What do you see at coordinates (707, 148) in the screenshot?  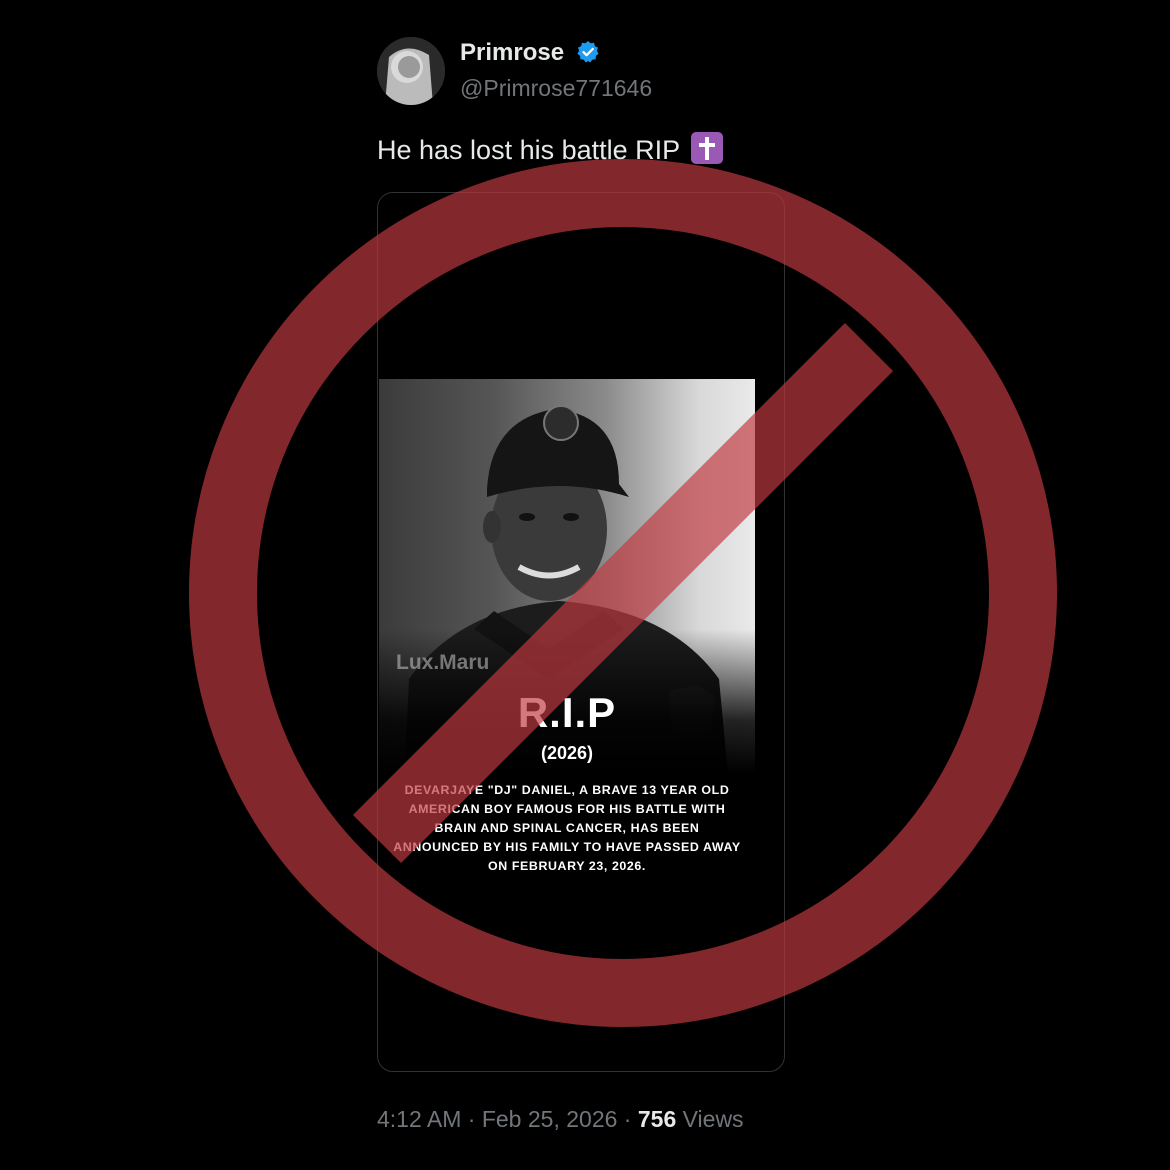 I see `latin-cross-emoji-icon` at bounding box center [707, 148].